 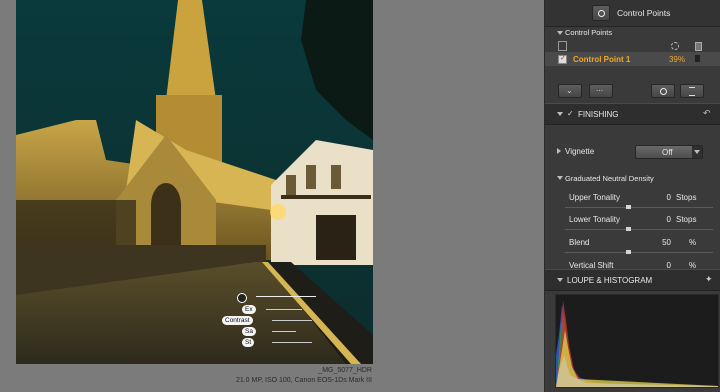 I want to click on loupe-section-header: LOUPE & HISTOGRAM ✦, so click(x=632, y=280).